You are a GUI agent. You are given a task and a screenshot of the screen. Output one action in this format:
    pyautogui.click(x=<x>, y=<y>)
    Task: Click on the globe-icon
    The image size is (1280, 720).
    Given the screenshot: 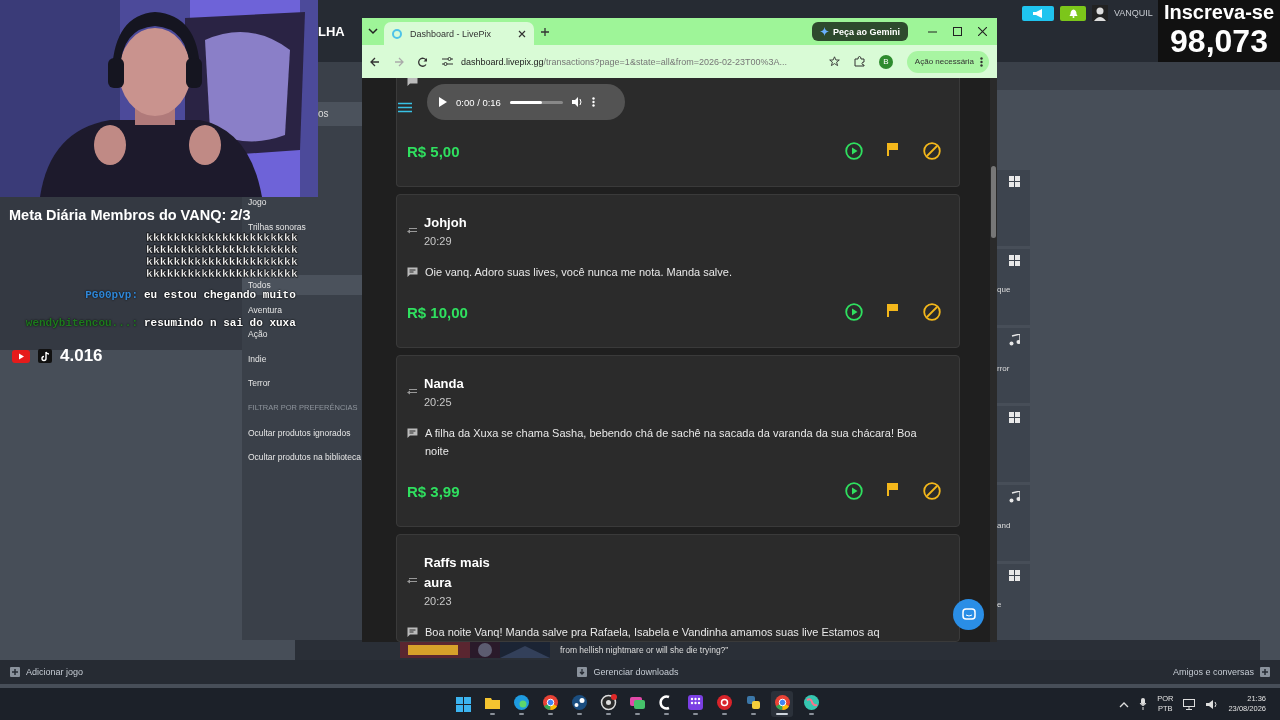 What is the action you would take?
    pyautogui.click(x=811, y=702)
    